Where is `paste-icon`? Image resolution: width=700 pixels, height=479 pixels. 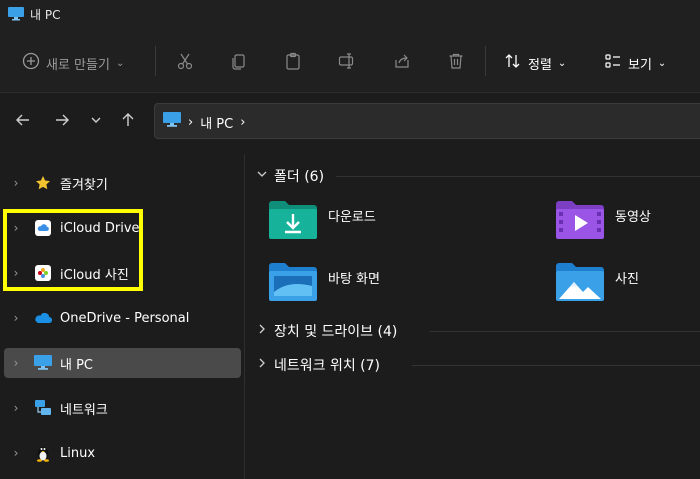
paste-icon is located at coordinates (293, 63).